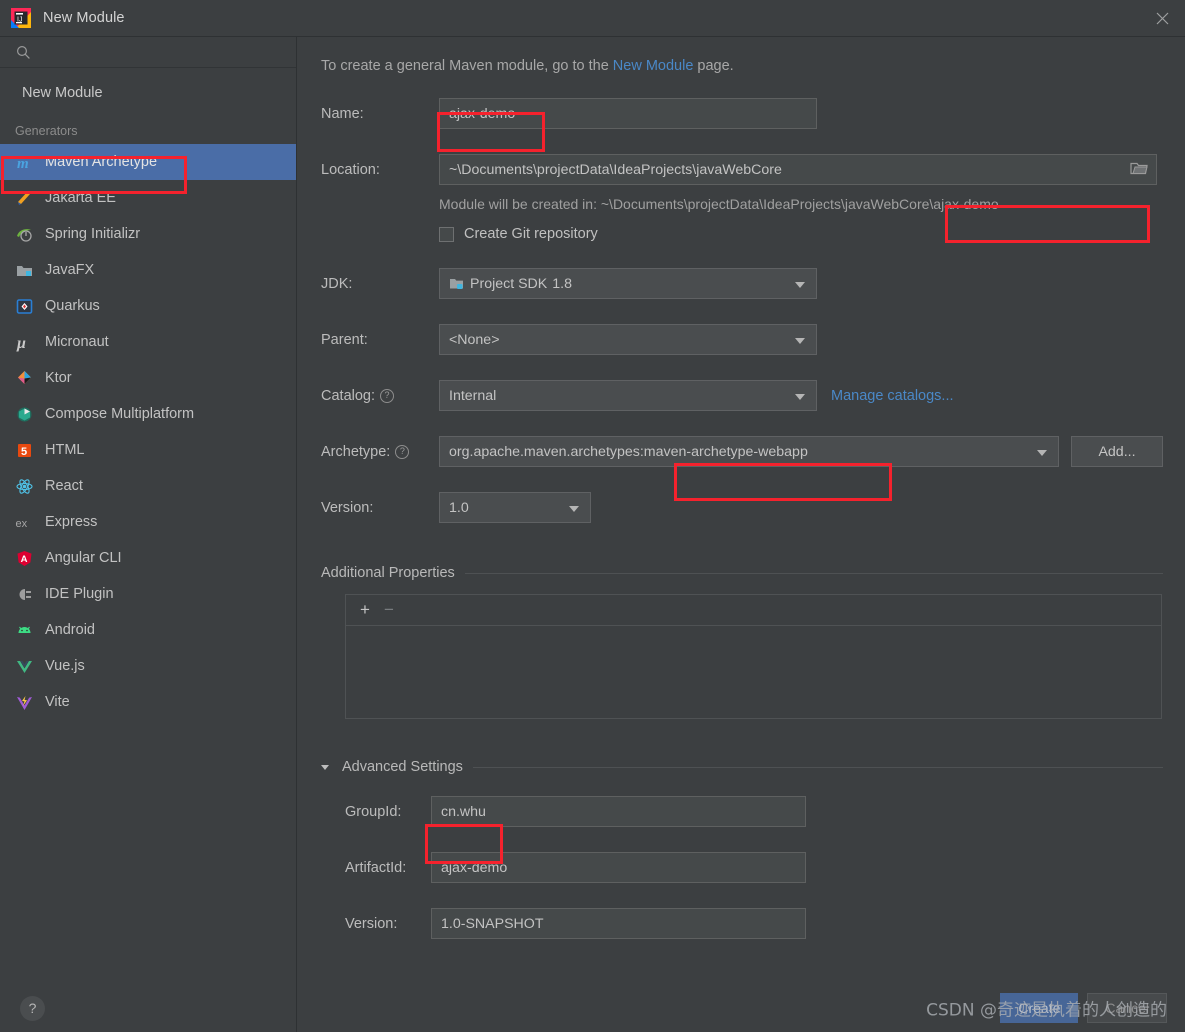  Describe the element at coordinates (24, 486) in the screenshot. I see `react-icon` at that location.